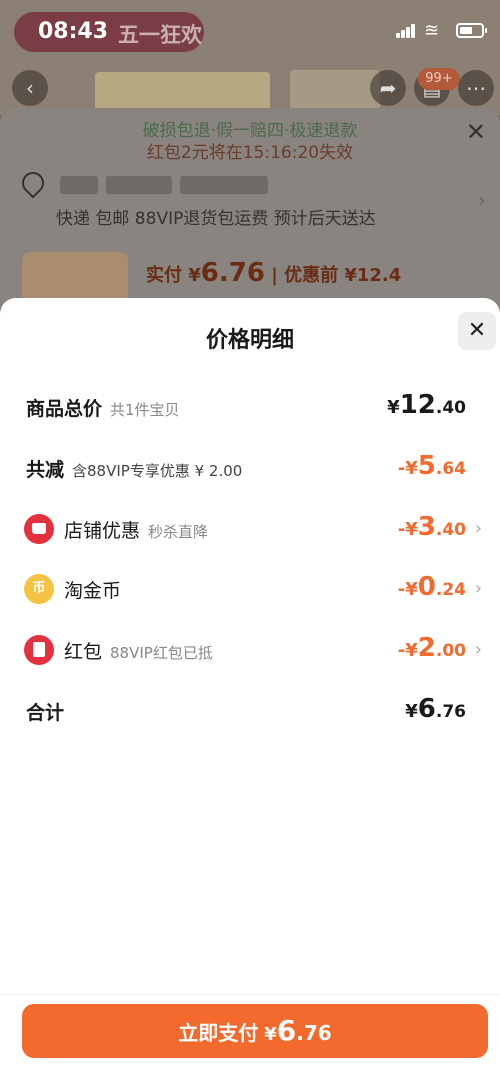  What do you see at coordinates (477, 331) in the screenshot?
I see `close-icon: ✕` at bounding box center [477, 331].